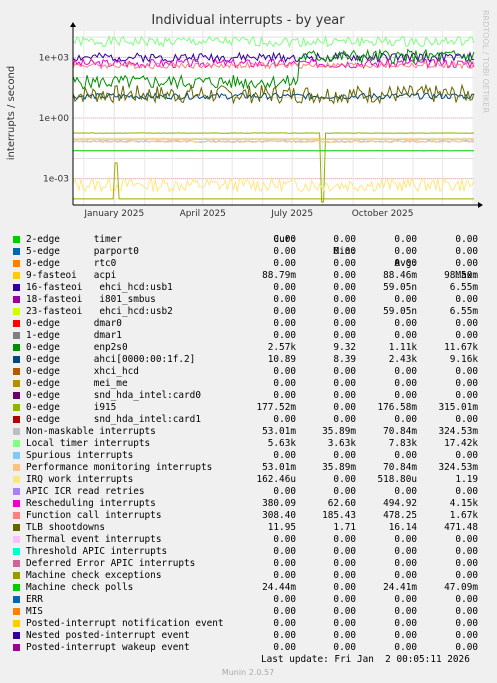  Describe the element at coordinates (54, 119) in the screenshot. I see `y-tick-label: 1e+00` at that location.